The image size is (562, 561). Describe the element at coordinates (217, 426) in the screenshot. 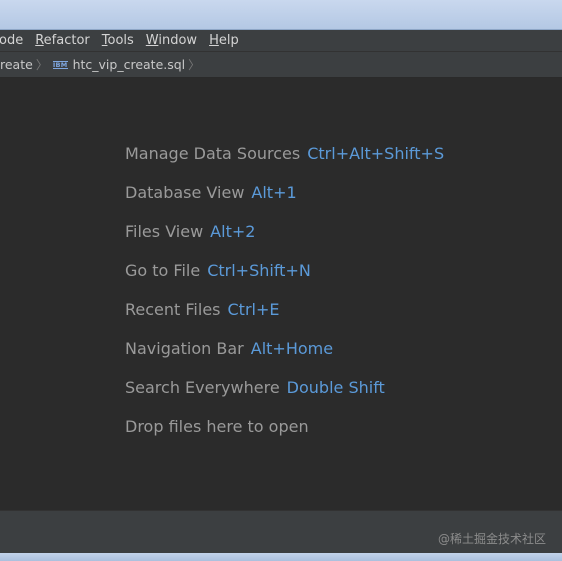

I see `hint-drop-files: Drop files here to open` at that location.